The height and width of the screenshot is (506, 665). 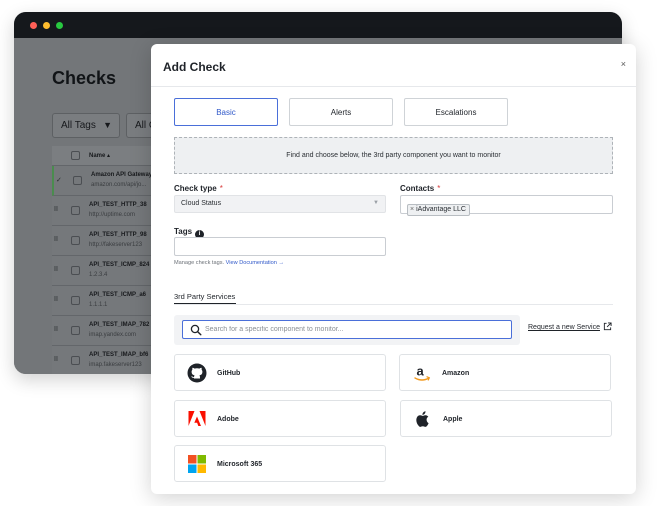 I want to click on amazon-logo-icon: a, so click(x=422, y=372).